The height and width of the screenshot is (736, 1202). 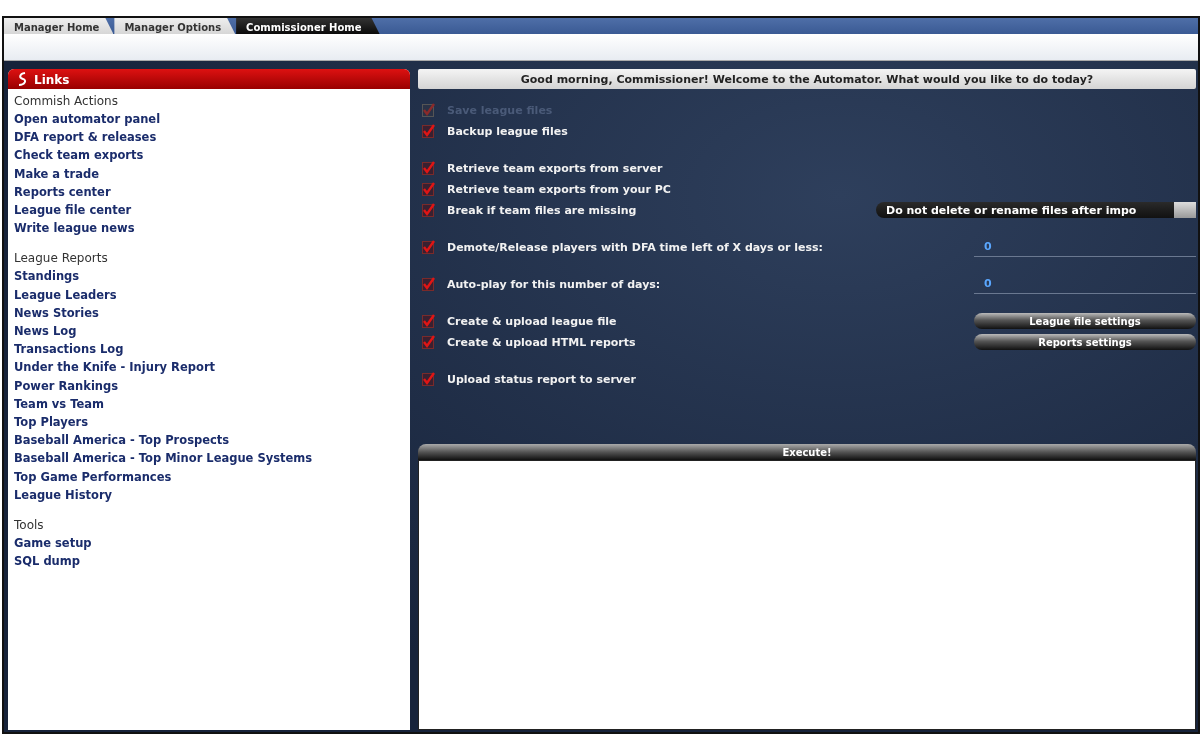 What do you see at coordinates (163, 458) in the screenshot?
I see `link: Baseball America - Top Minor League Systems` at bounding box center [163, 458].